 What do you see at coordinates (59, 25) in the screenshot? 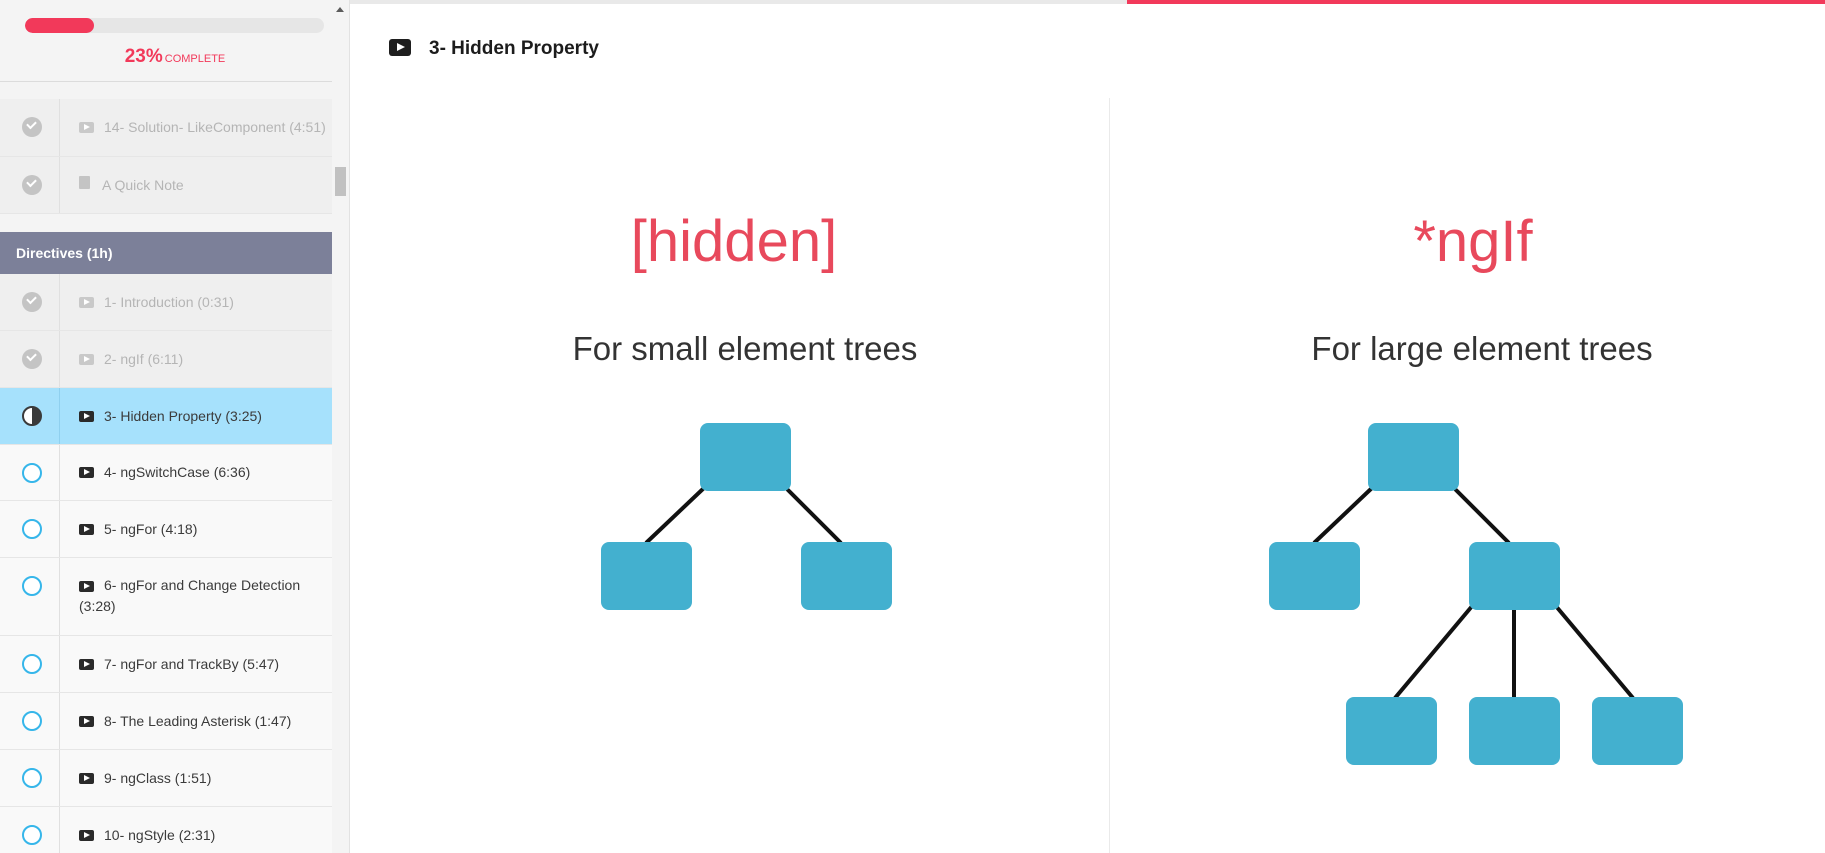
I see `progress-bar-fill` at bounding box center [59, 25].